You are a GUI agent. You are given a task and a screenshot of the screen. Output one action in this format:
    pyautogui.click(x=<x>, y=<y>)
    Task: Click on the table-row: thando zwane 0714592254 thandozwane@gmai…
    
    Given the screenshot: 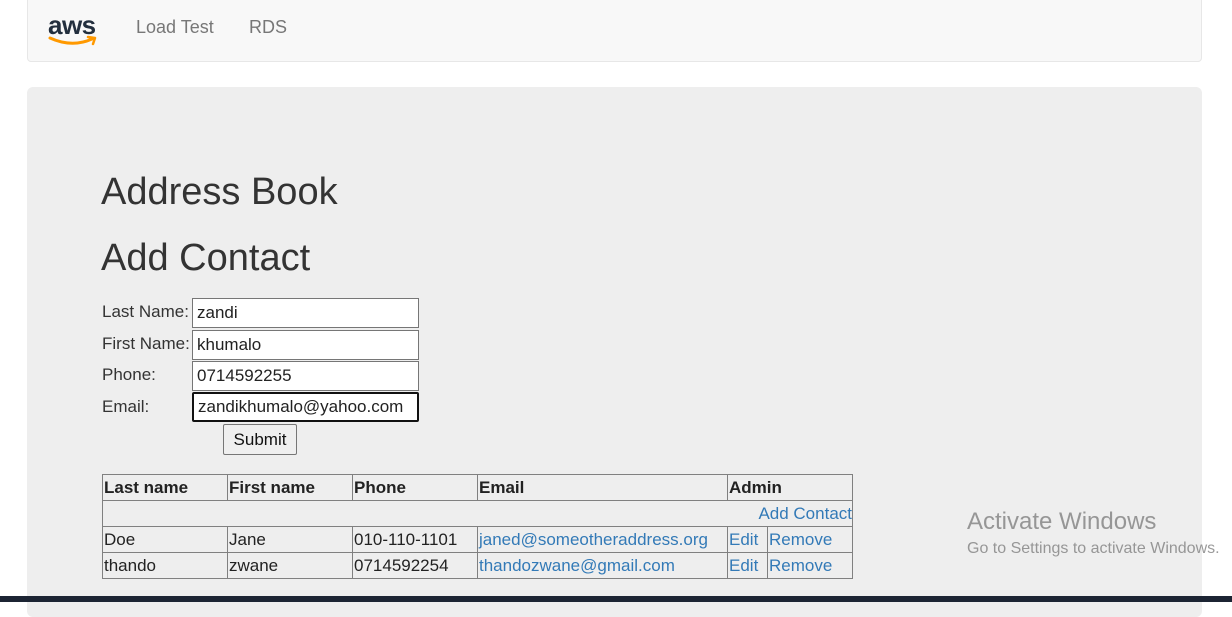 What is the action you would take?
    pyautogui.click(x=477, y=565)
    